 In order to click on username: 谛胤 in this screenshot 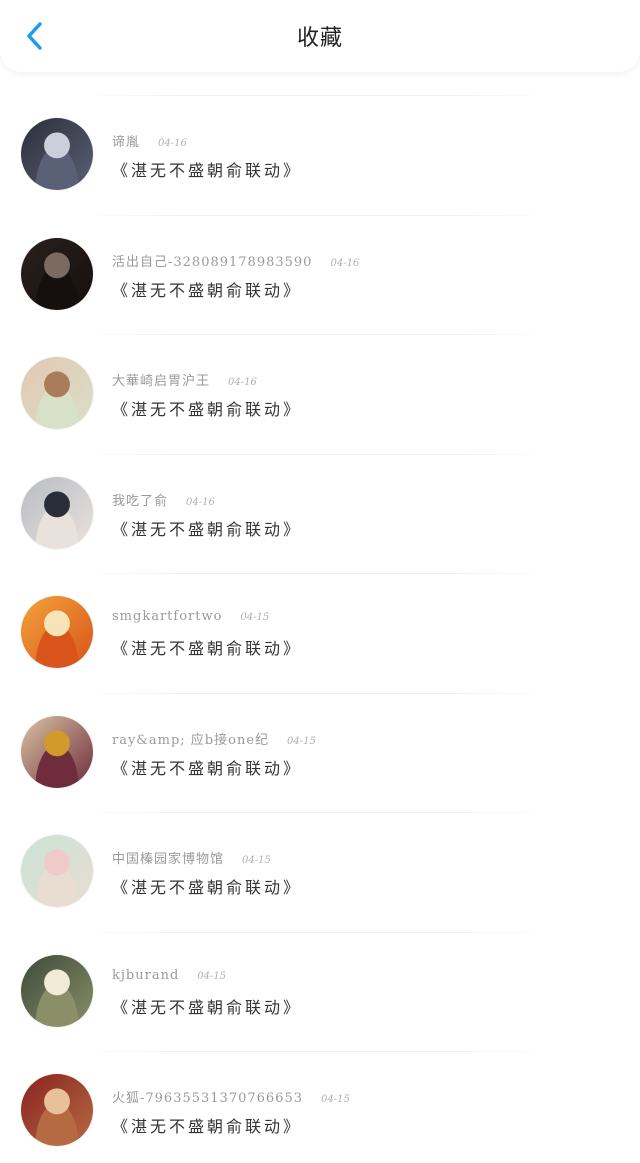, I will do `click(126, 140)`.